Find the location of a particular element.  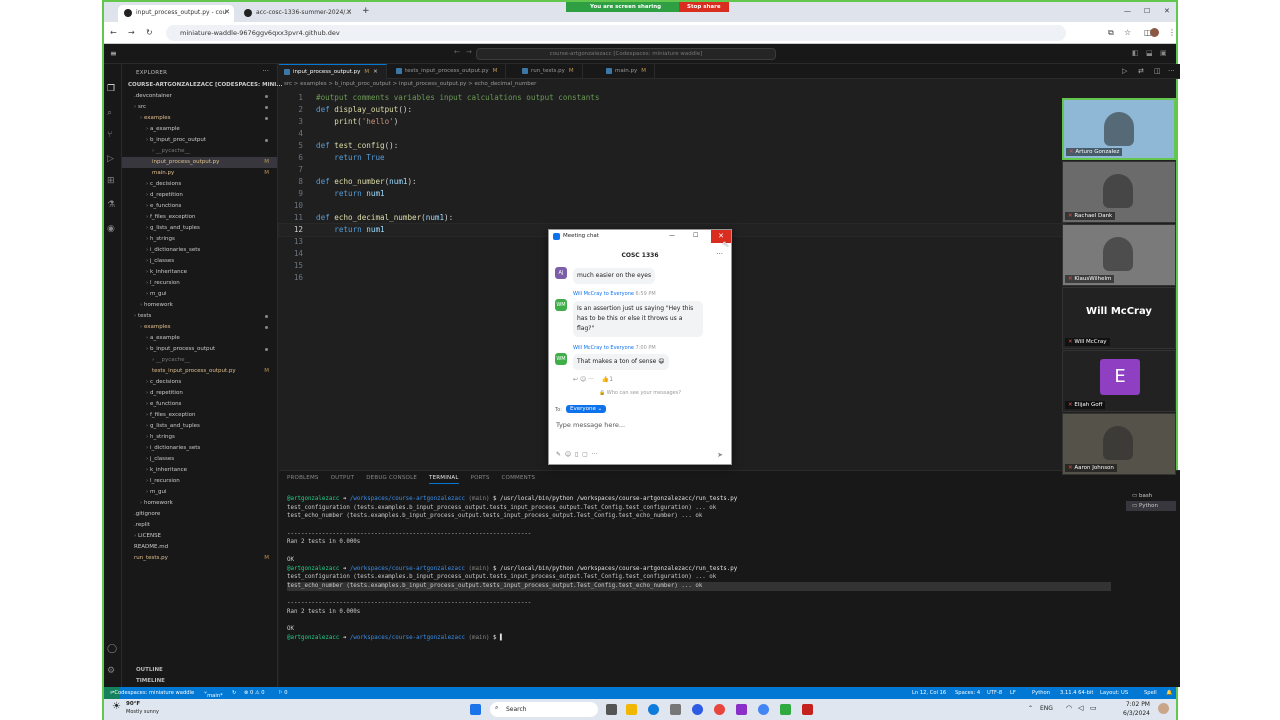

chrome-alt-icon is located at coordinates (763, 709).